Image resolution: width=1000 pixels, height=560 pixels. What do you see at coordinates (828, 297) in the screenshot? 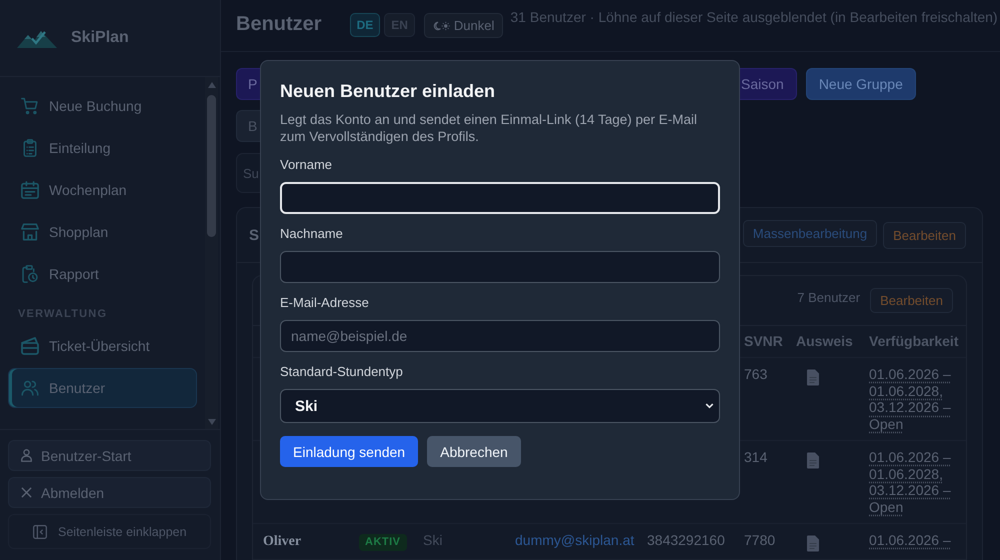
I see `user-count: 7 Benutzer` at bounding box center [828, 297].